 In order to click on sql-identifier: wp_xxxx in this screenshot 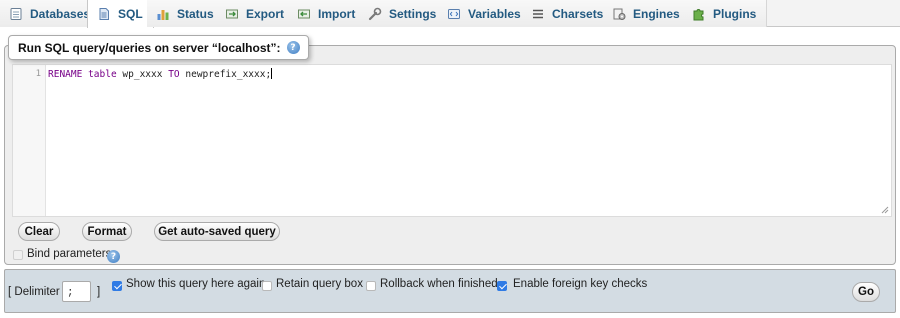, I will do `click(142, 74)`.